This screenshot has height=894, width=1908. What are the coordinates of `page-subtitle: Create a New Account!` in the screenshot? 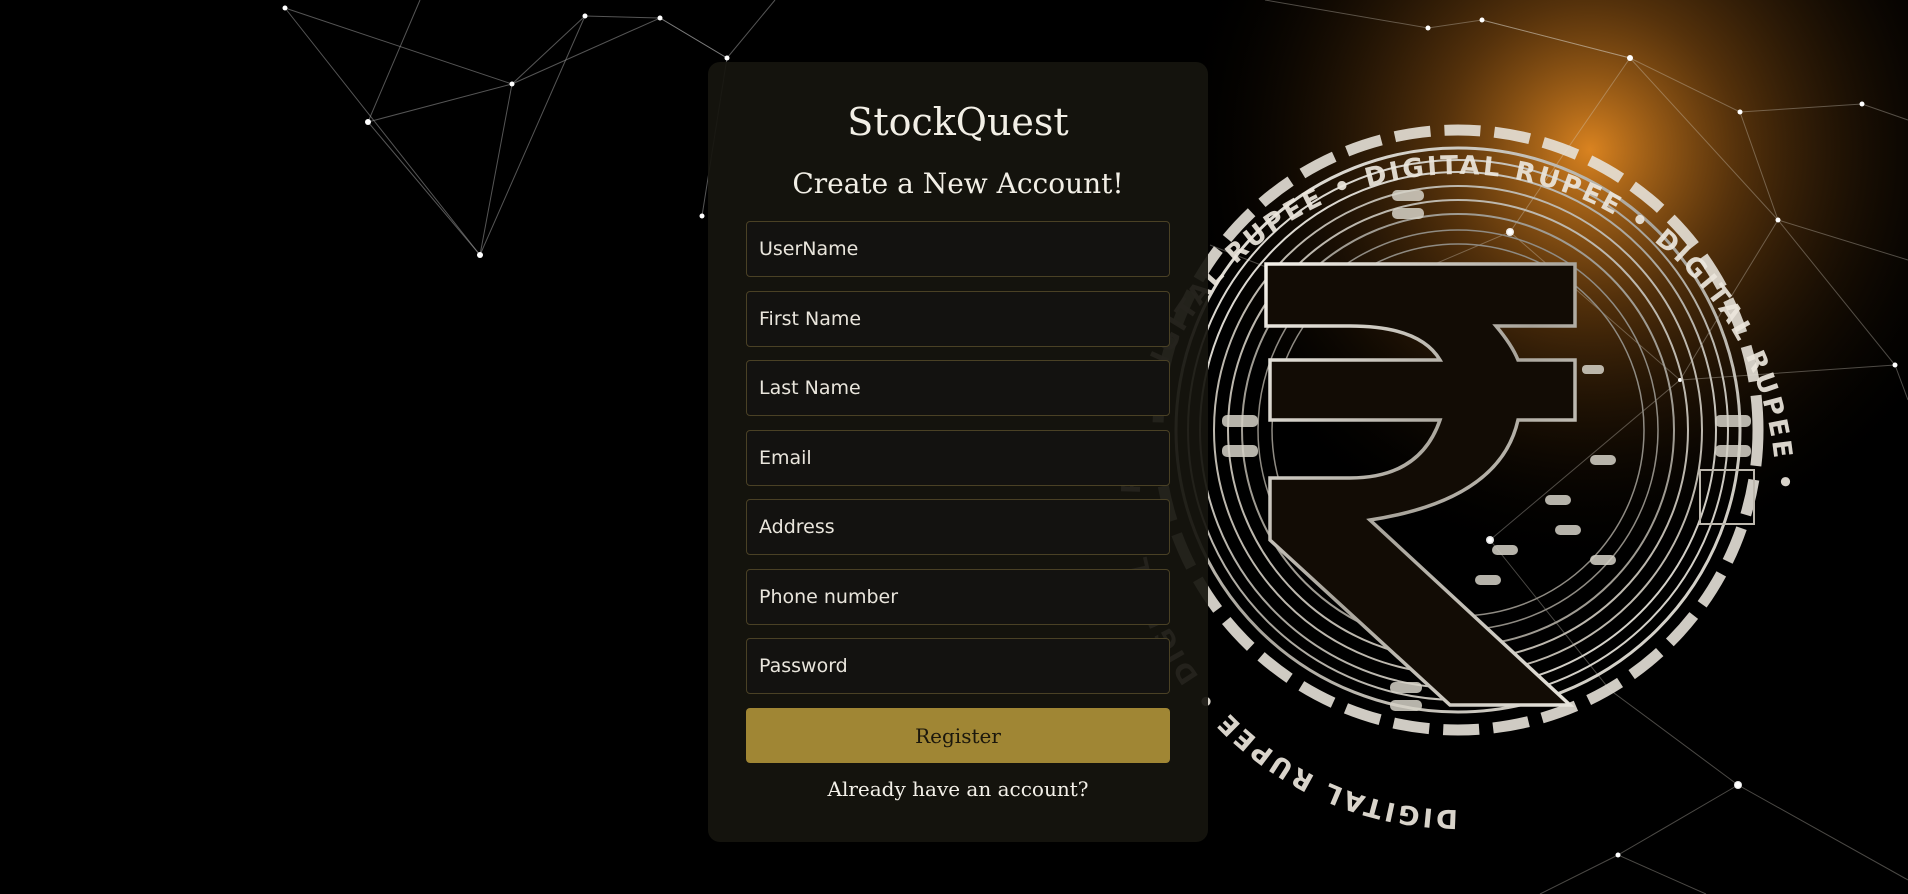 It's located at (958, 183).